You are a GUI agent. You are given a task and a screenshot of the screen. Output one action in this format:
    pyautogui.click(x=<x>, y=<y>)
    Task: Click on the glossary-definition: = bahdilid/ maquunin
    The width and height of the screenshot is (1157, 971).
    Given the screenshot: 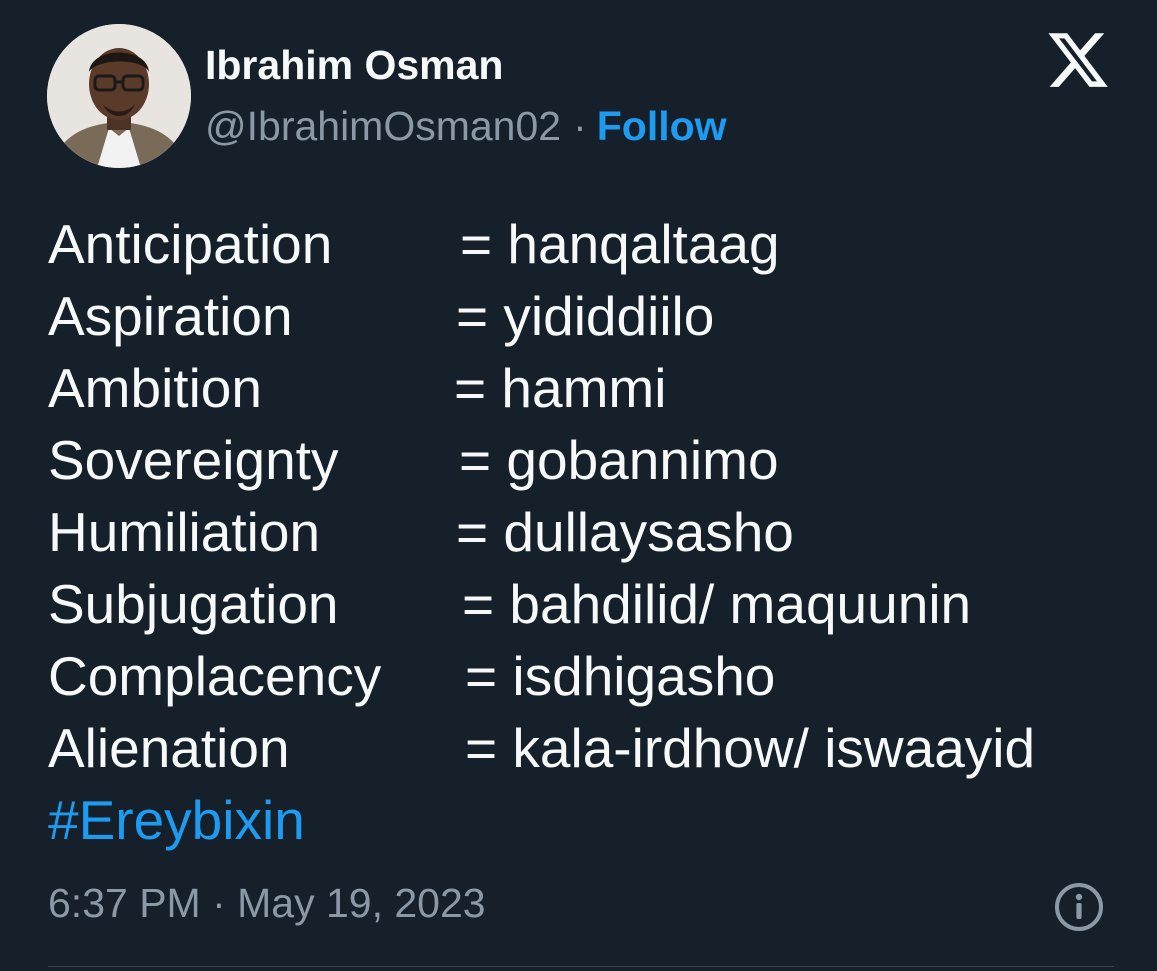 What is the action you would take?
    pyautogui.click(x=717, y=604)
    